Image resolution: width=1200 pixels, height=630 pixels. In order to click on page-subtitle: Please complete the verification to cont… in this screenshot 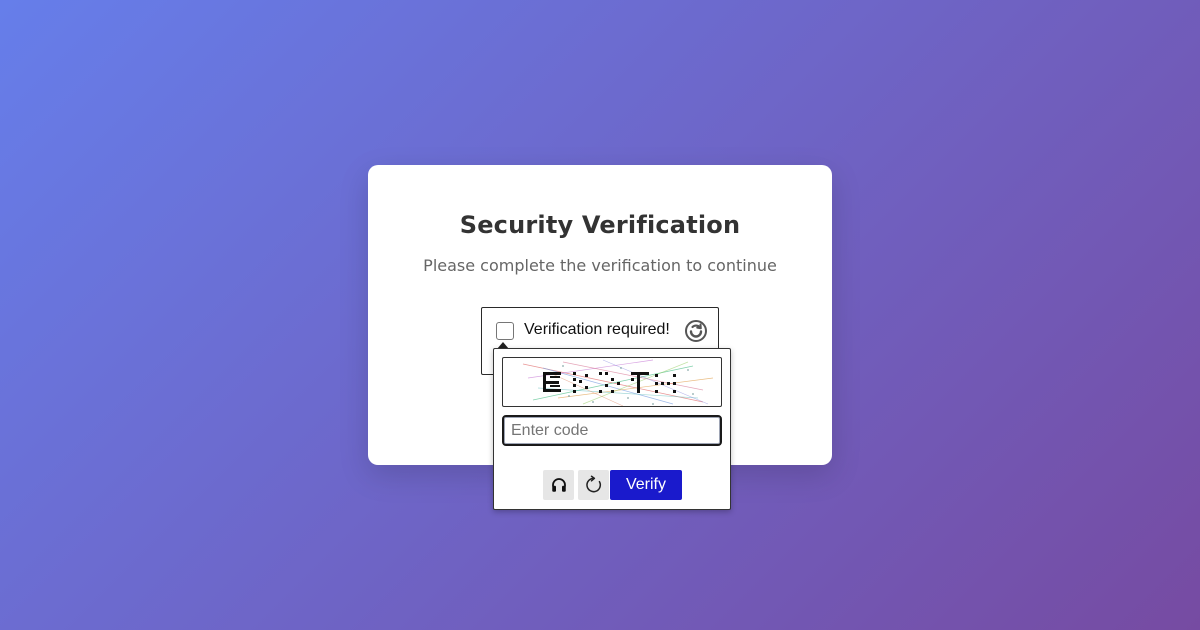, I will do `click(600, 265)`.